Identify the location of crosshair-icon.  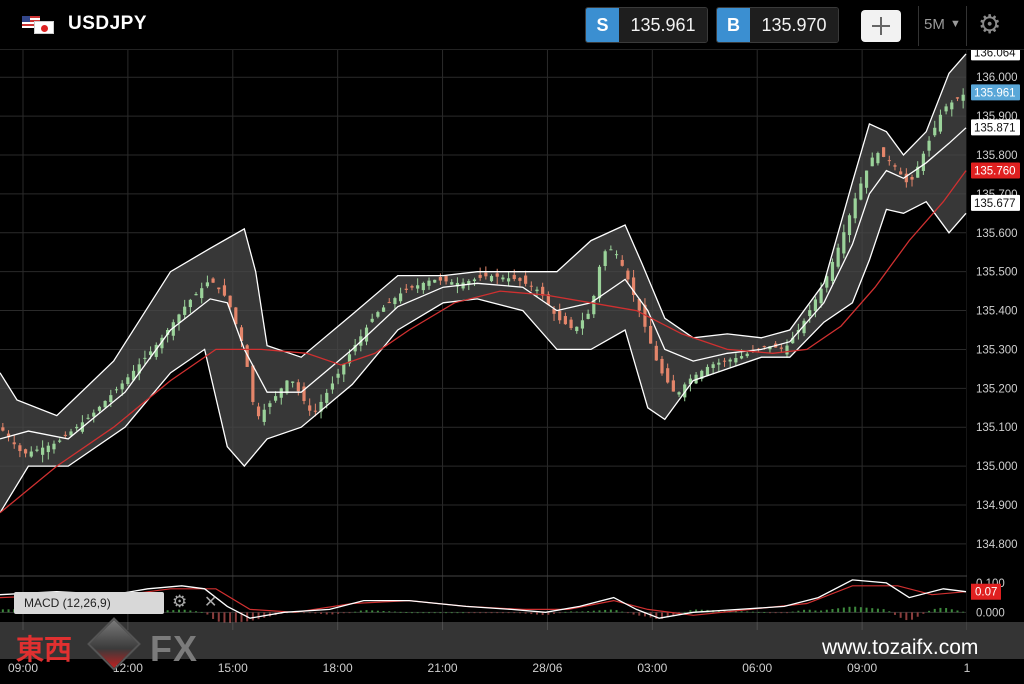
(881, 26).